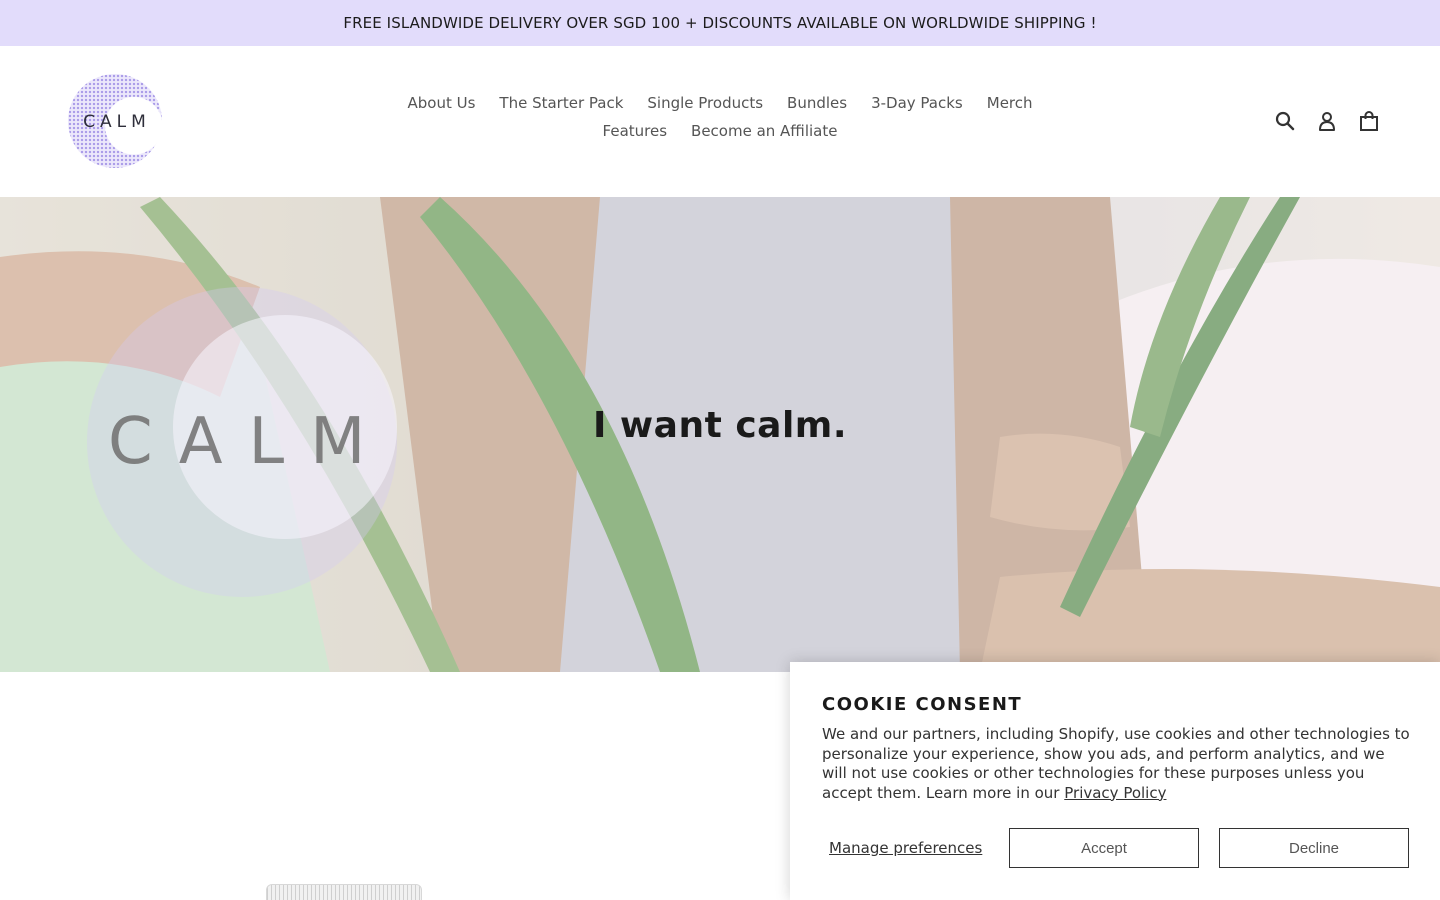 Image resolution: width=1440 pixels, height=900 pixels. I want to click on account-icon, so click(1327, 121).